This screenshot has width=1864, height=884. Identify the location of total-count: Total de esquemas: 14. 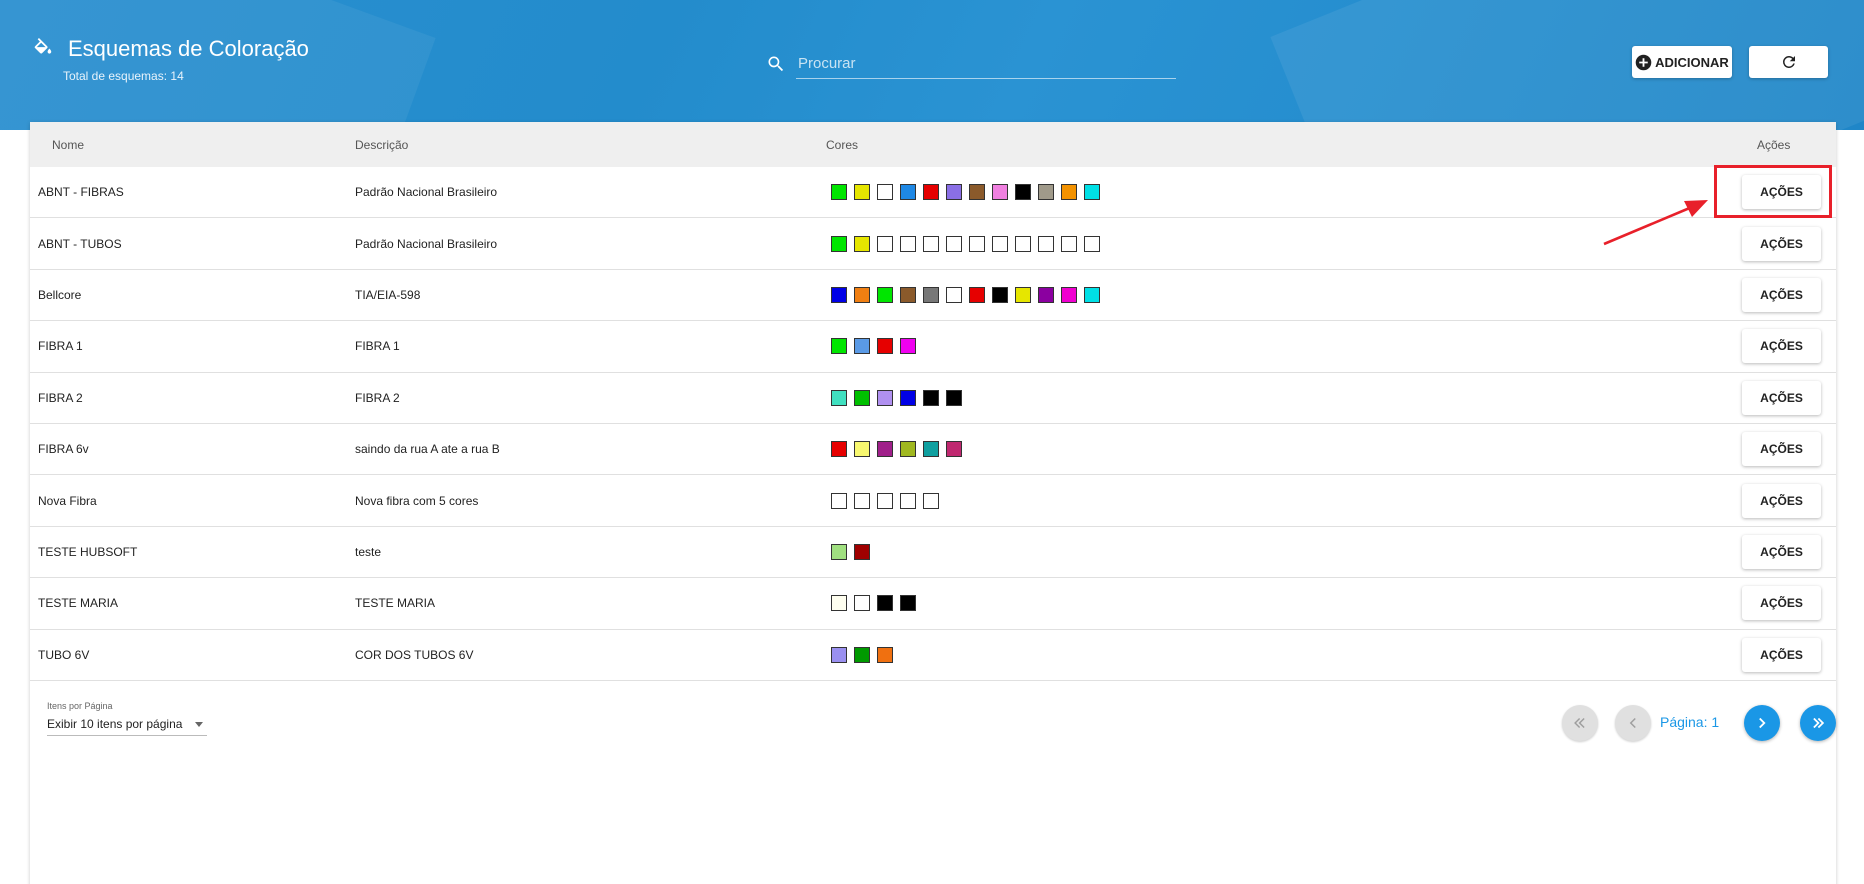
(123, 76).